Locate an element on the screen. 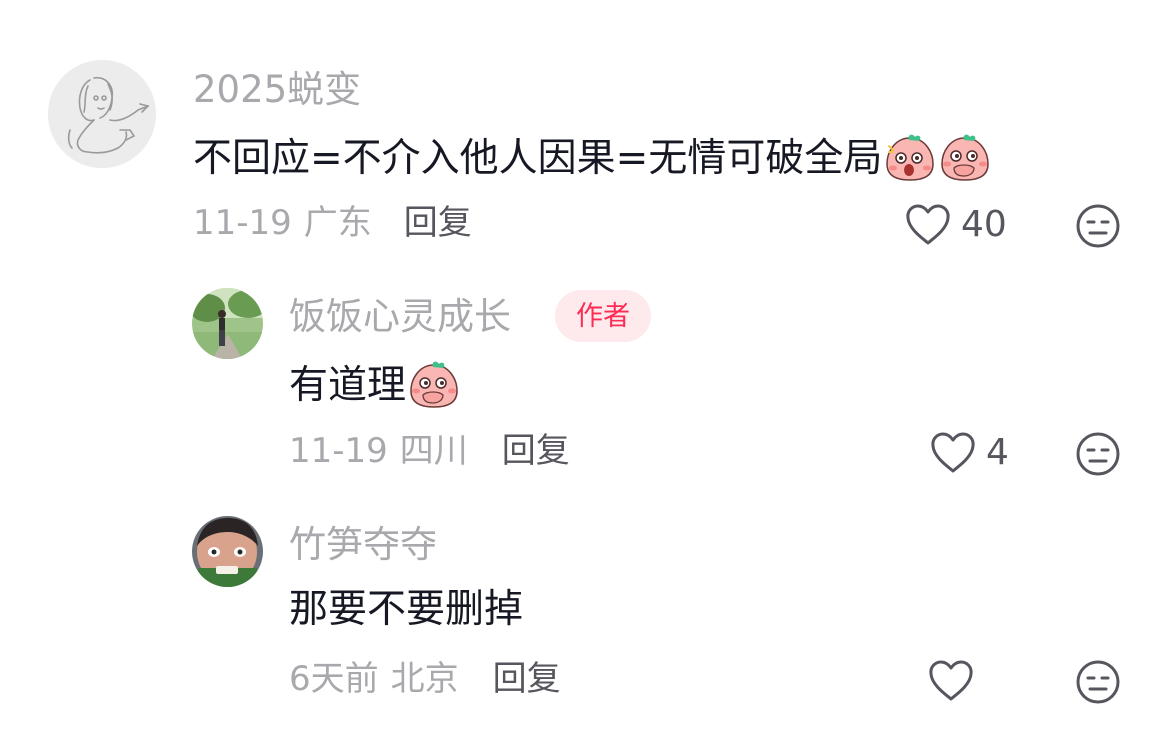  like-button is located at coordinates (951, 681).